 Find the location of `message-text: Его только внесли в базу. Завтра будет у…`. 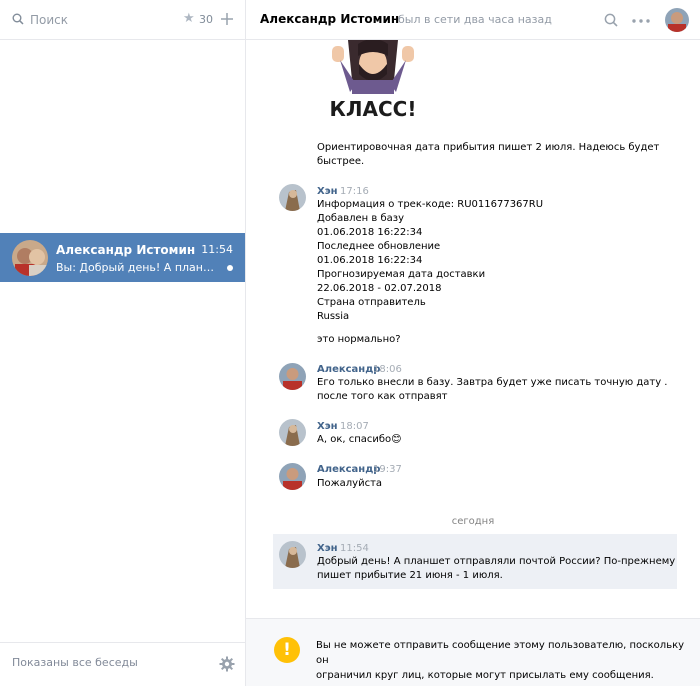

message-text: Его только внесли в базу. Завтра будет у… is located at coordinates (492, 389).